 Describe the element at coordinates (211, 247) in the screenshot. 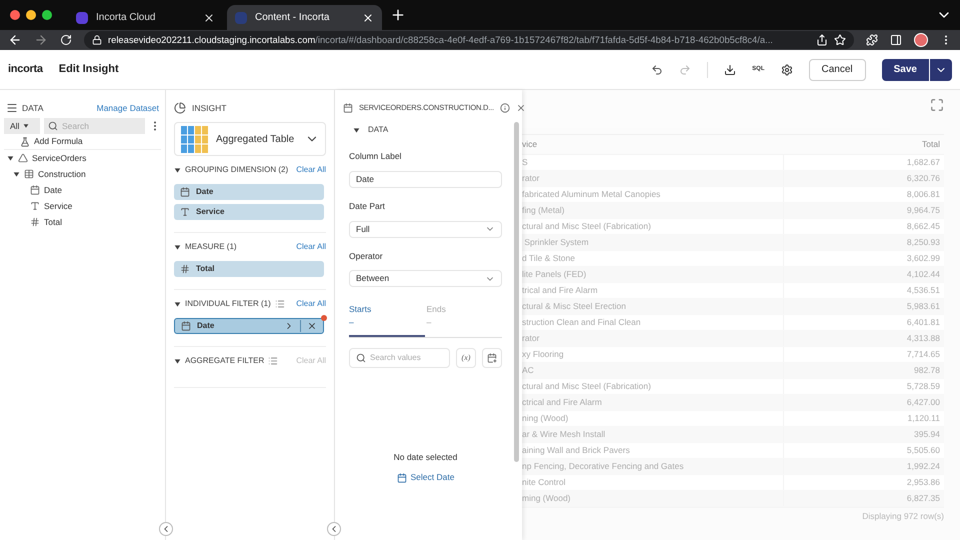

I see `section-title: MEASURE (1)` at that location.